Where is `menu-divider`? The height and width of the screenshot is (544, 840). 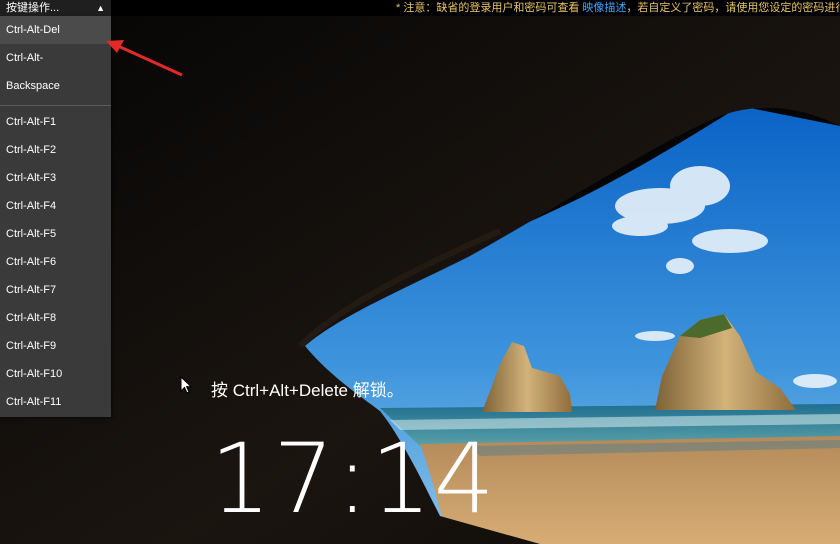 menu-divider is located at coordinates (55, 105).